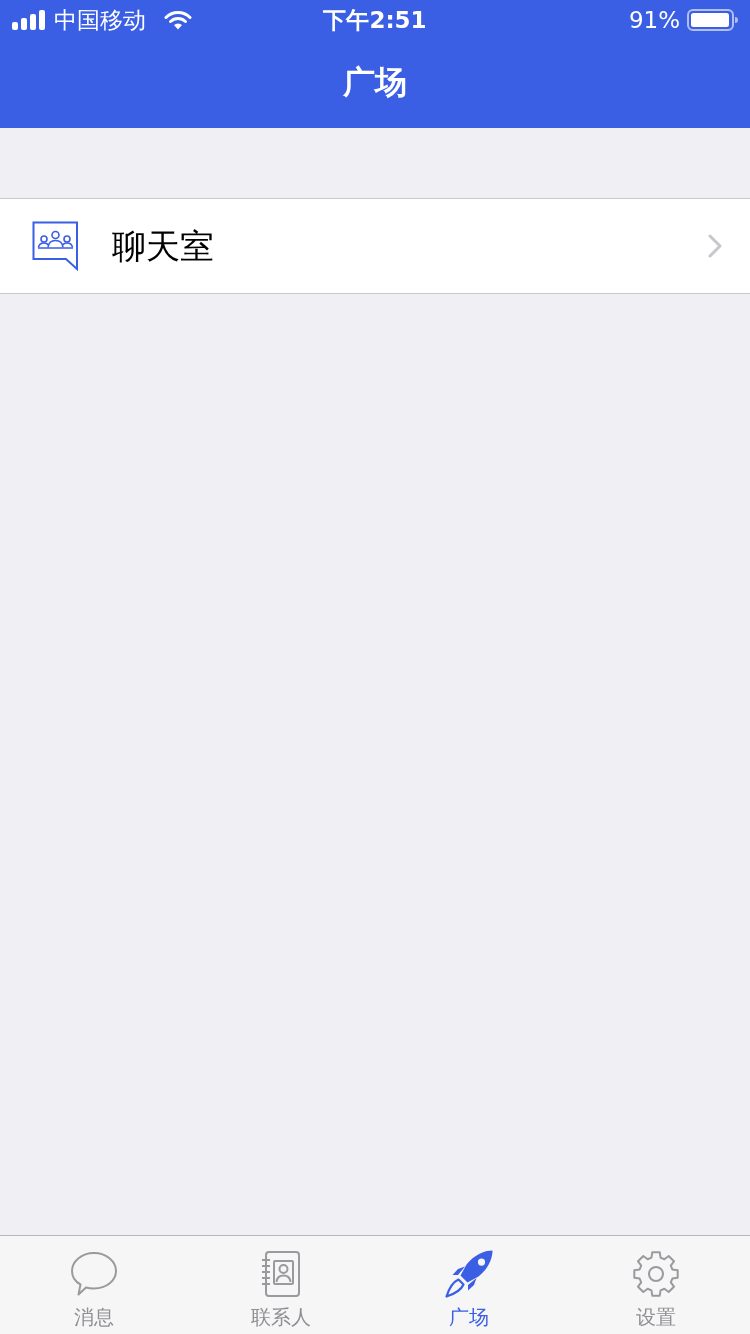  I want to click on page-title: 广场, so click(375, 82).